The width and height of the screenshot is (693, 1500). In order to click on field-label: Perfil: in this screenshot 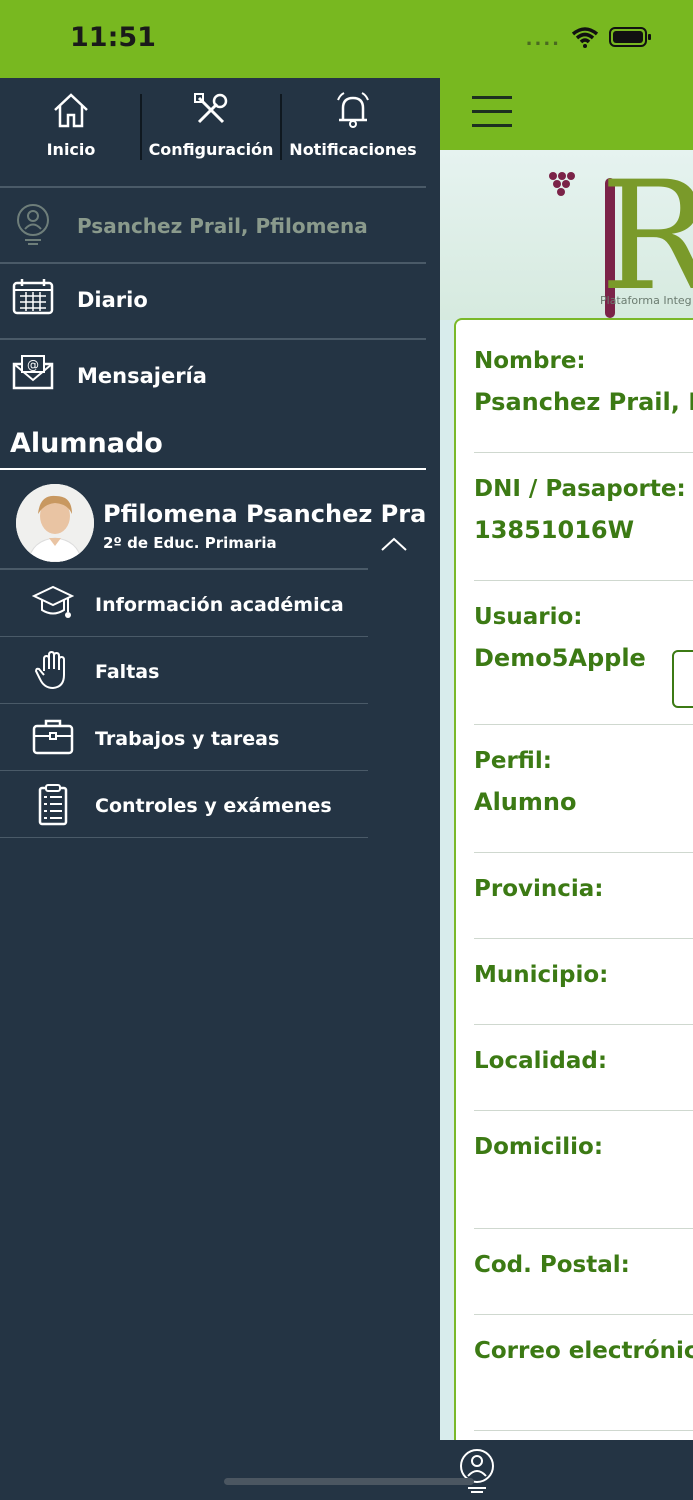, I will do `click(513, 761)`.